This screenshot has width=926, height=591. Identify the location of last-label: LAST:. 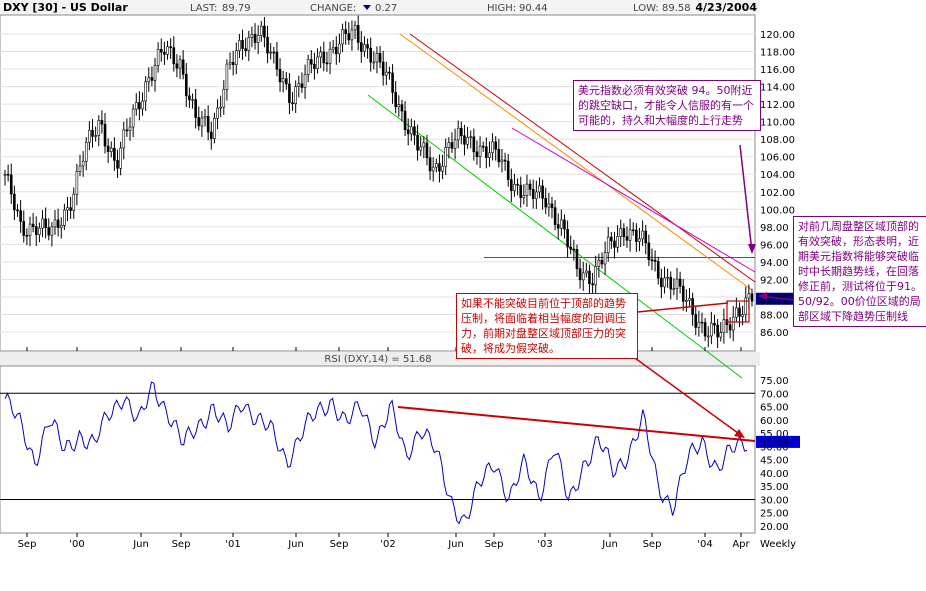
(203, 8).